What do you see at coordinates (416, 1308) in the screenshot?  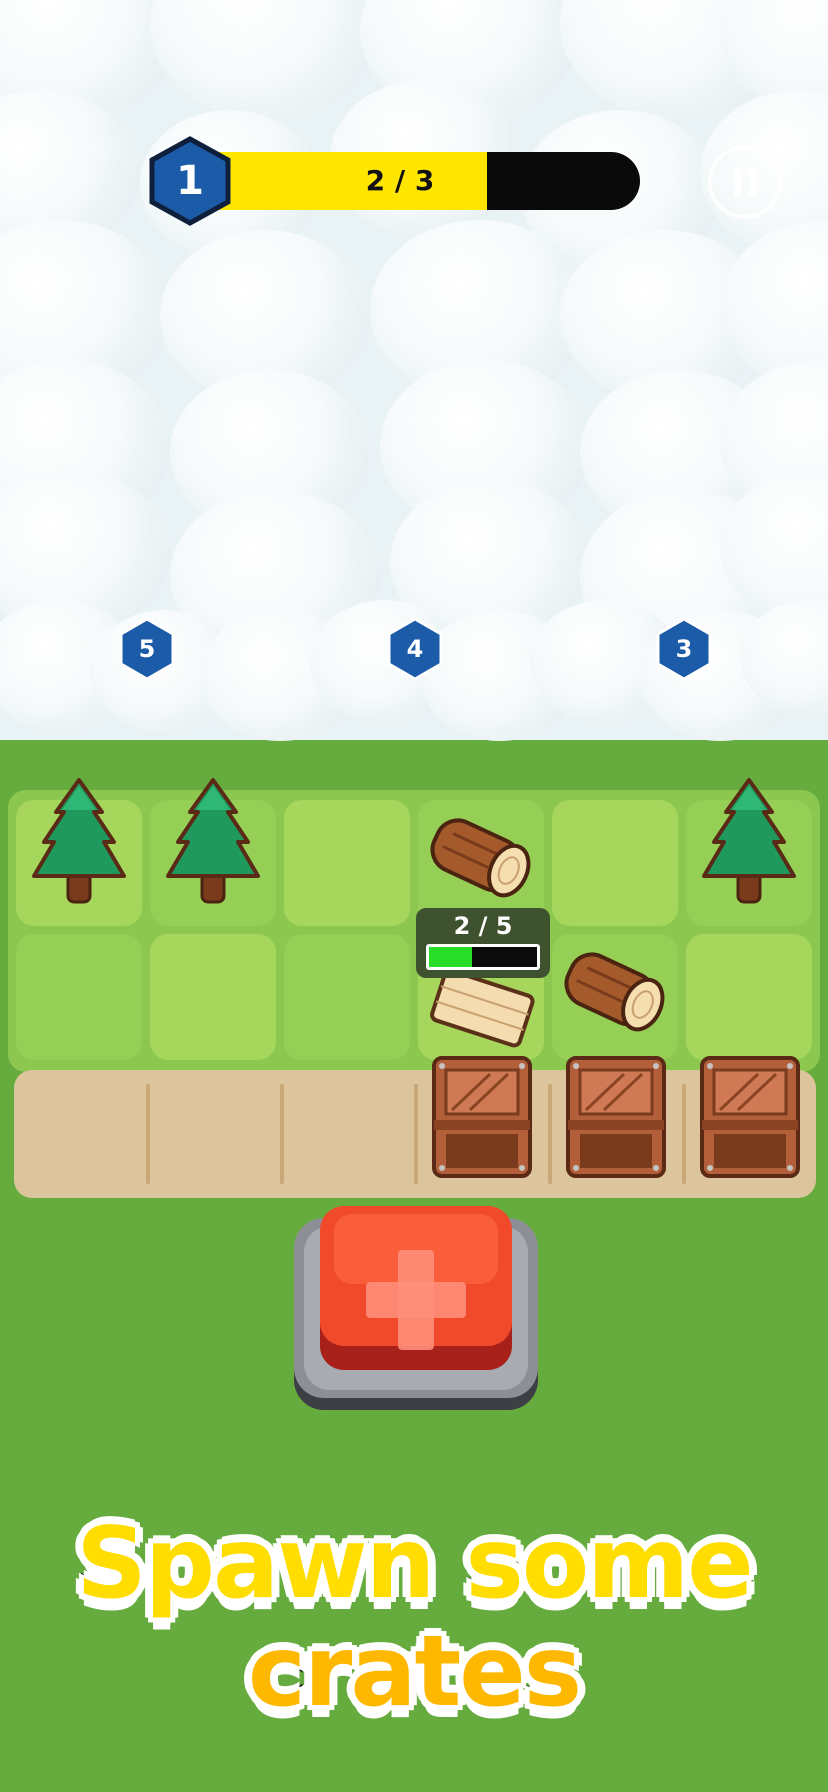 I see `spawn-crate-button` at bounding box center [416, 1308].